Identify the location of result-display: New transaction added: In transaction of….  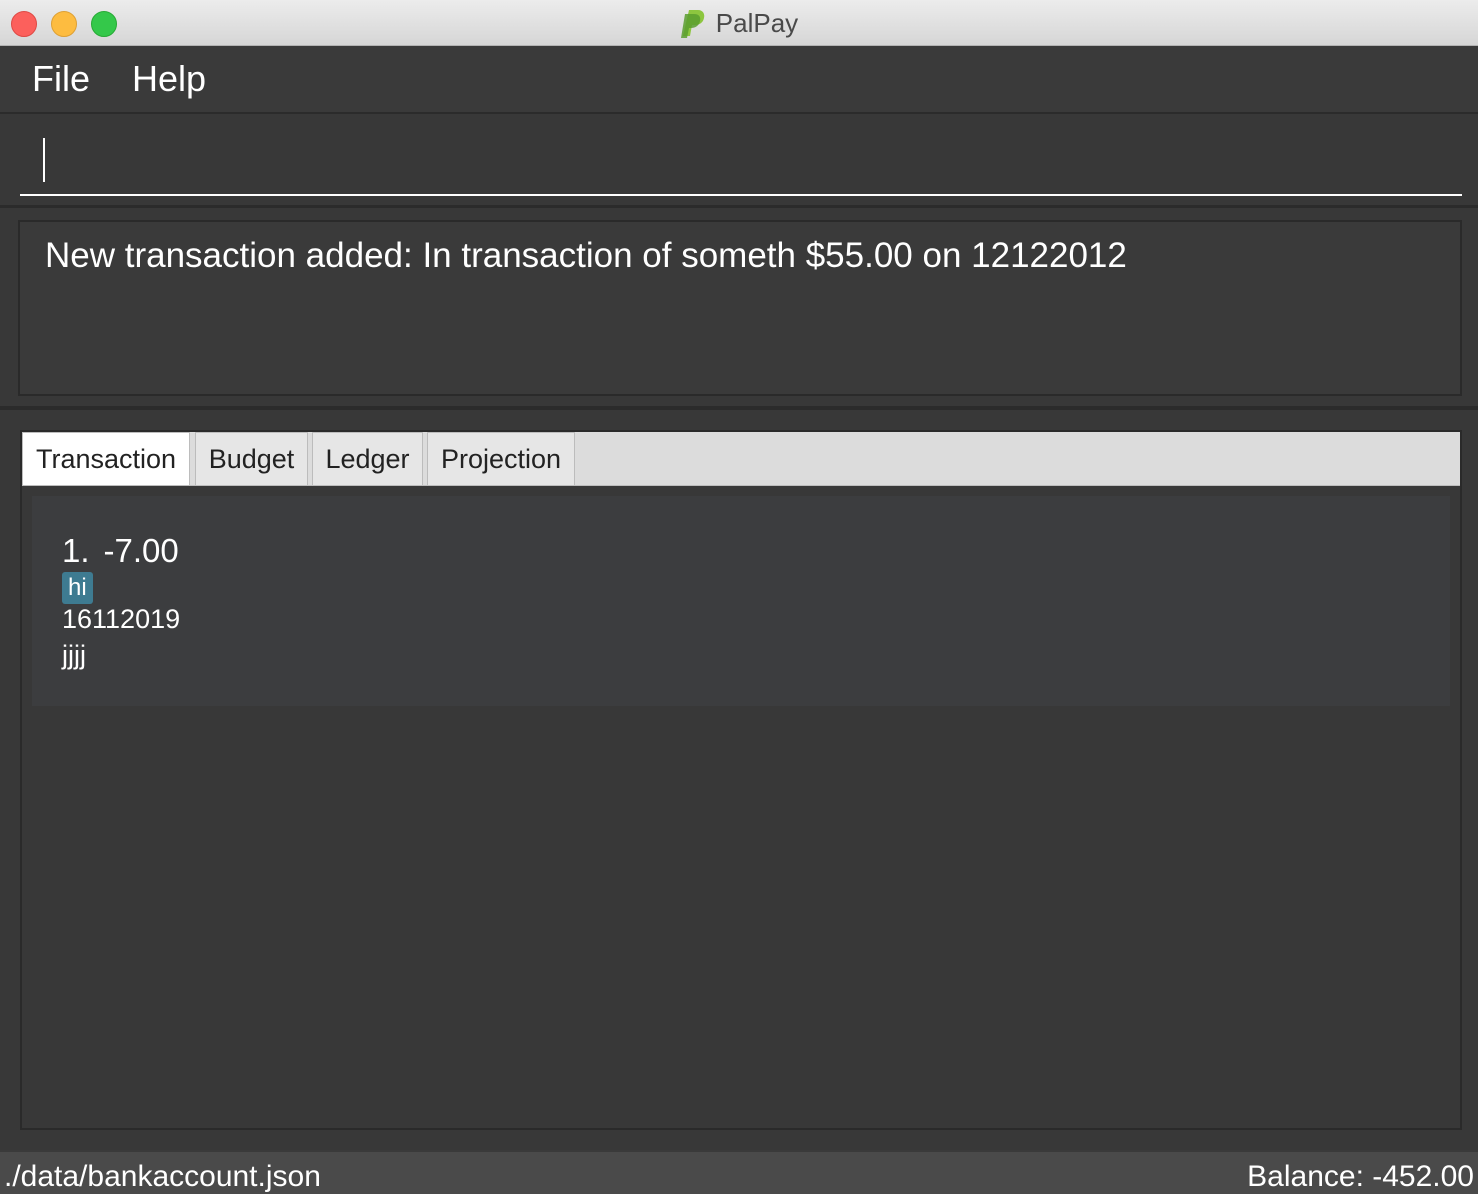
(740, 308).